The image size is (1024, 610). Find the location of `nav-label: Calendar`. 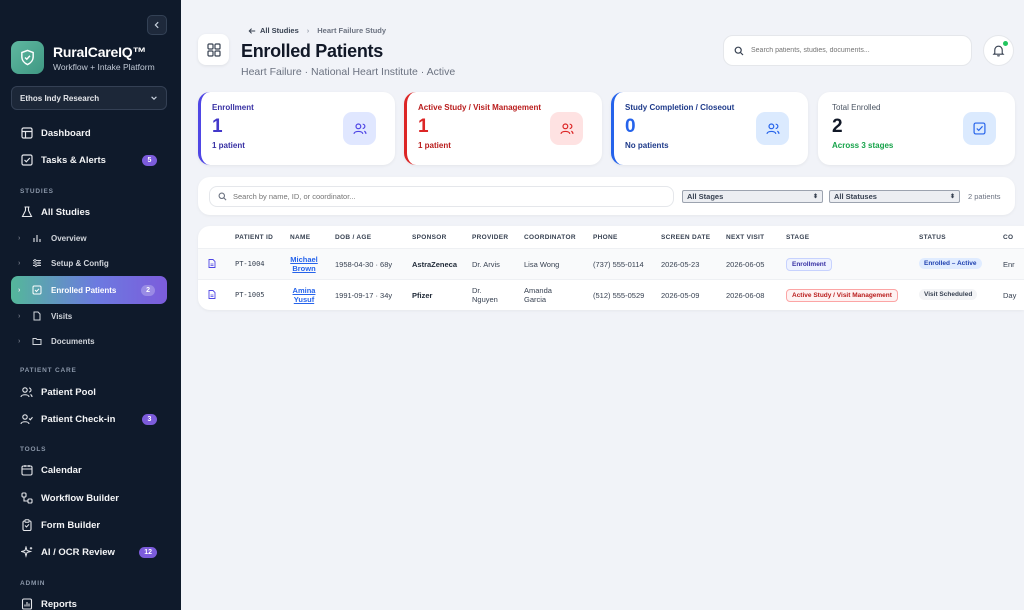

nav-label: Calendar is located at coordinates (61, 470).